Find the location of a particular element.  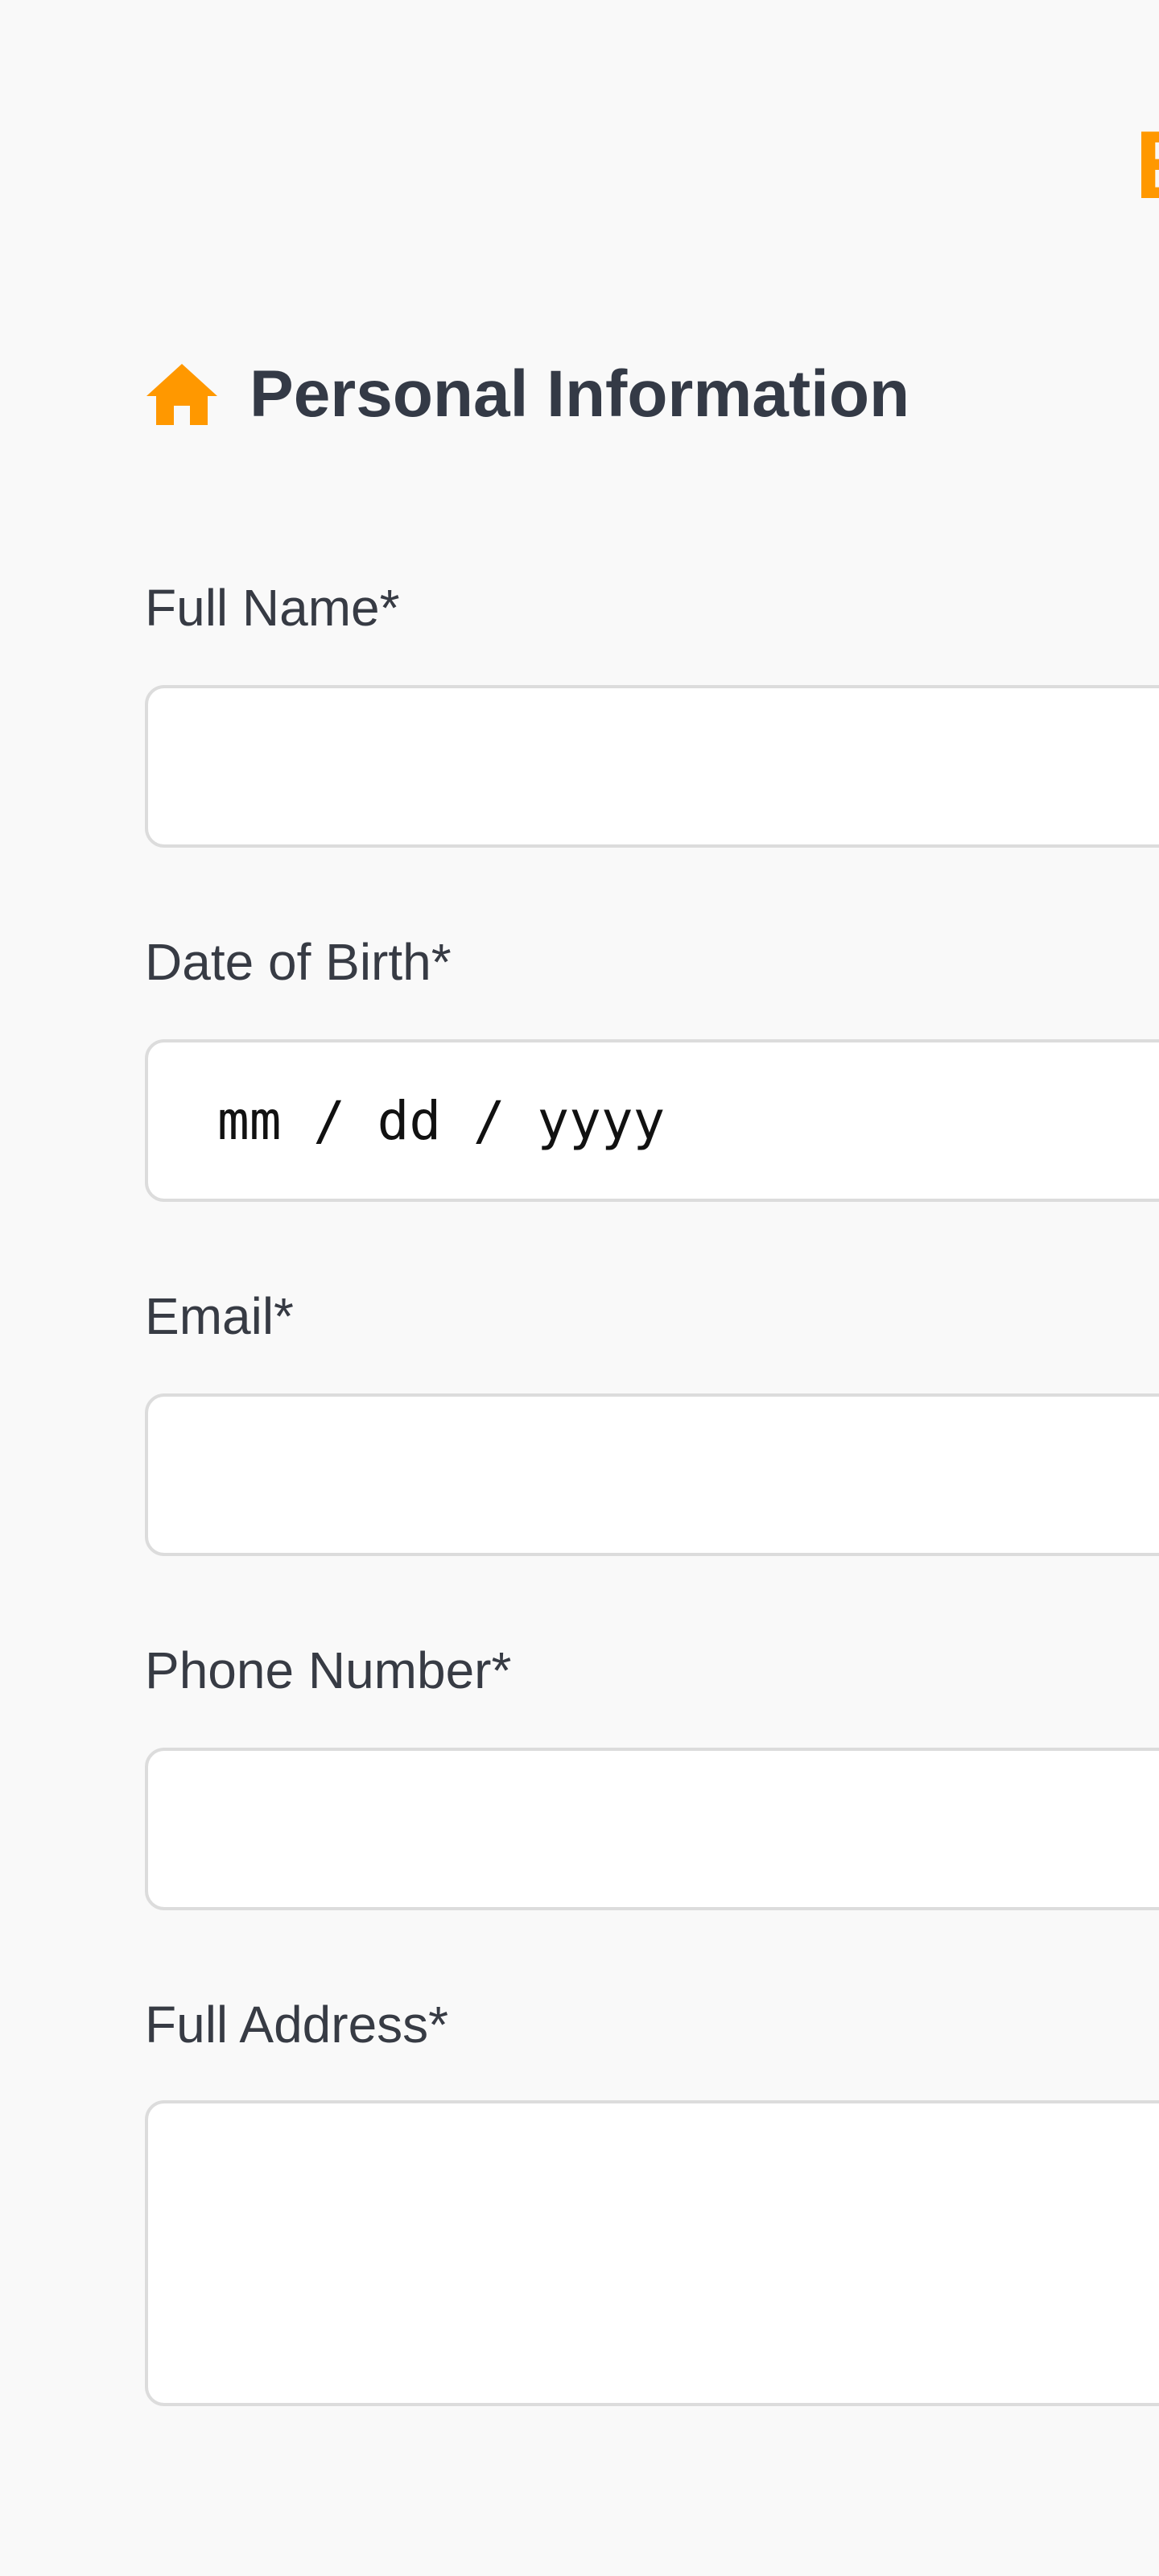

date-of-birth-placeholder: mm / dd / yyyy is located at coordinates (441, 1120).